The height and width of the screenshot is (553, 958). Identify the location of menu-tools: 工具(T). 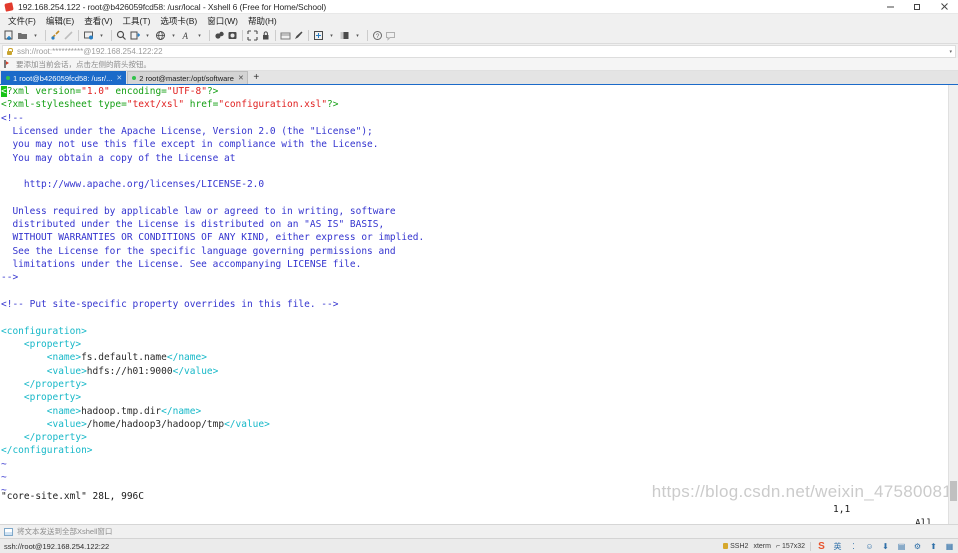
(137, 21).